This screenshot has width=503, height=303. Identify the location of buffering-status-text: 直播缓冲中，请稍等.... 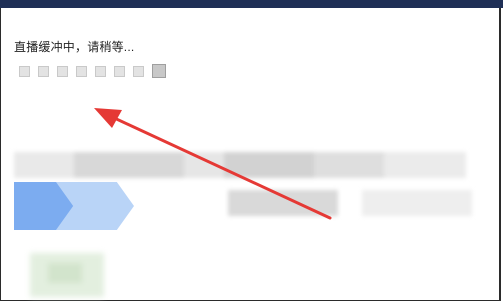
(74, 47).